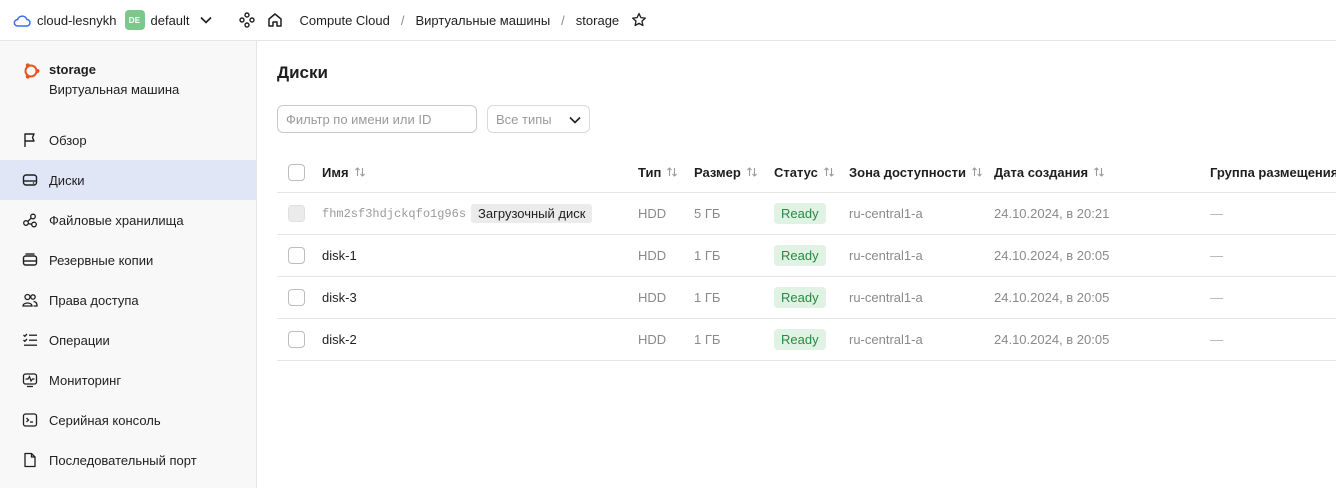  Describe the element at coordinates (1273, 172) in the screenshot. I see `column-header-placement: Группа размещения` at that location.